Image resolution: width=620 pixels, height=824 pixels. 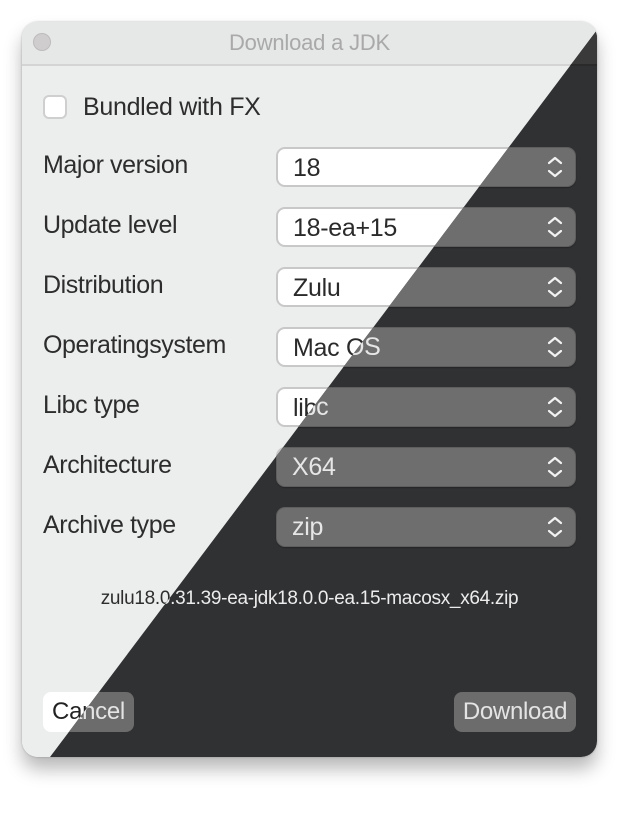 What do you see at coordinates (109, 525) in the screenshot?
I see `archive-type-label: Archive type` at bounding box center [109, 525].